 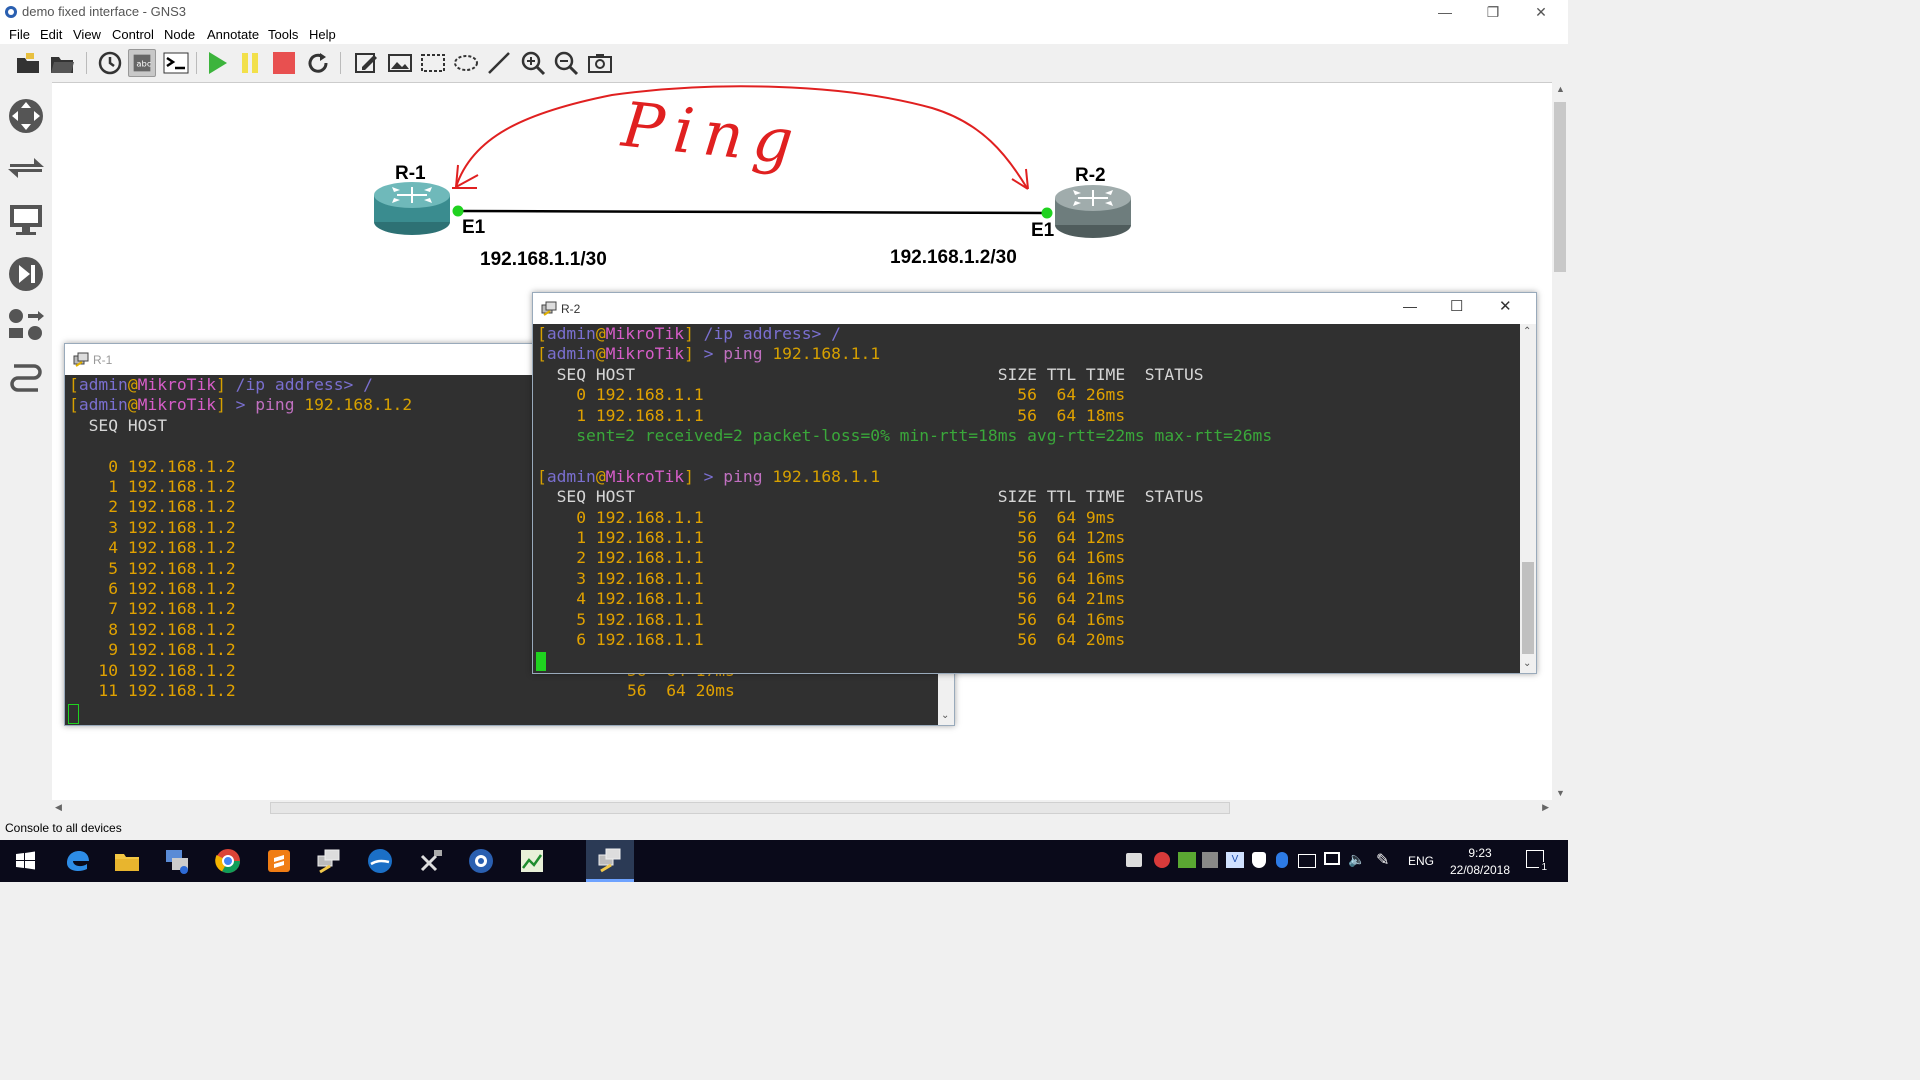 I want to click on draw-ellipse-icon, so click(x=466, y=63).